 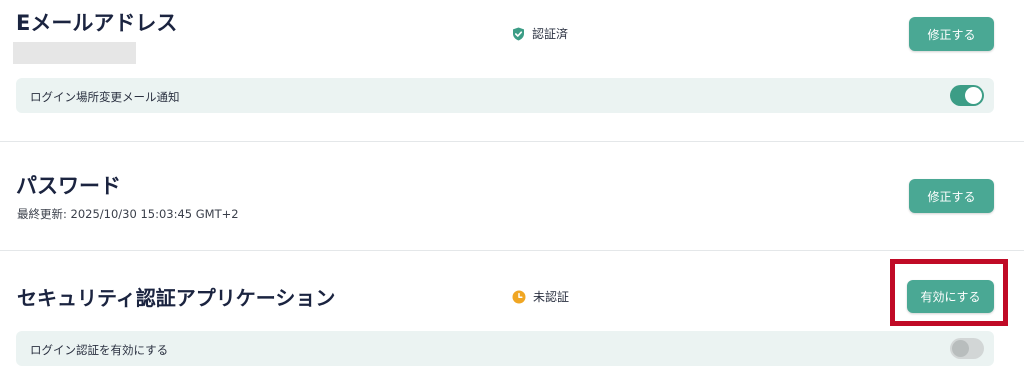 What do you see at coordinates (519, 297) in the screenshot?
I see `clock-icon` at bounding box center [519, 297].